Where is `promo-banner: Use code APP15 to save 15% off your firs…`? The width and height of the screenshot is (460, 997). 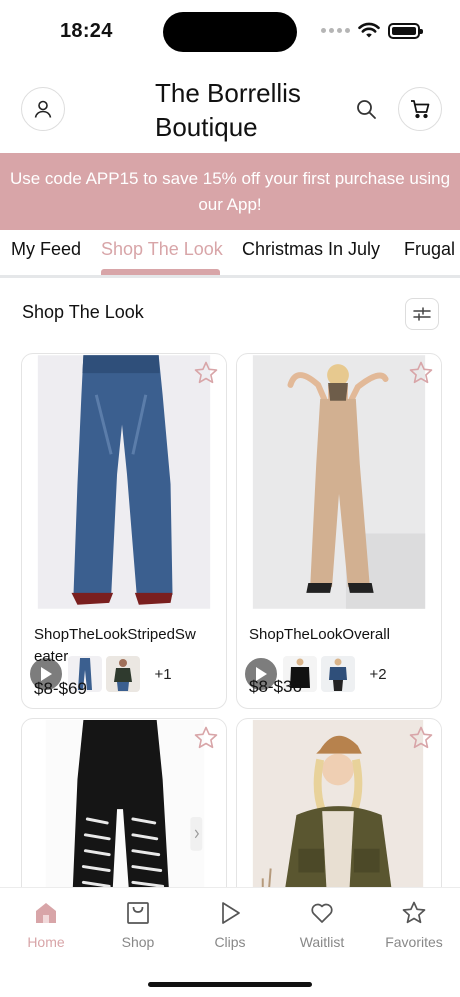 promo-banner: Use code APP15 to save 15% off your firs… is located at coordinates (230, 191).